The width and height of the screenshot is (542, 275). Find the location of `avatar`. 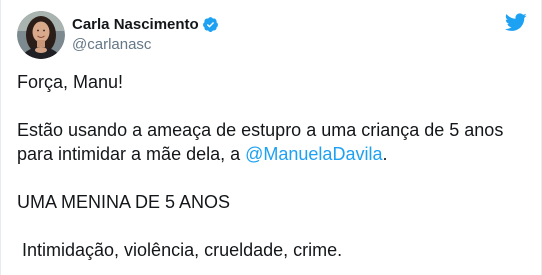

avatar is located at coordinates (41, 35).